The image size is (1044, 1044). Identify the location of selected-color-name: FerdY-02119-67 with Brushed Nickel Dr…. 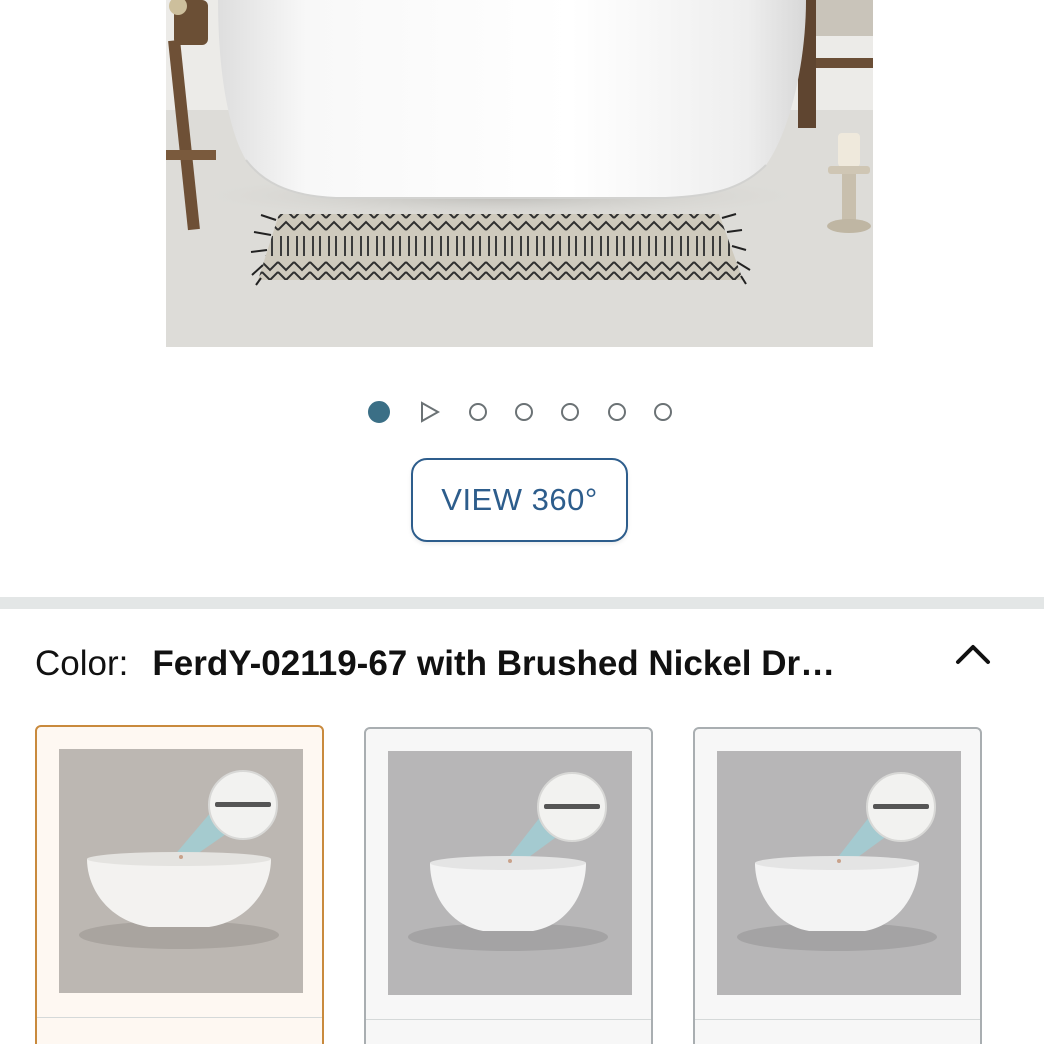
(494, 663).